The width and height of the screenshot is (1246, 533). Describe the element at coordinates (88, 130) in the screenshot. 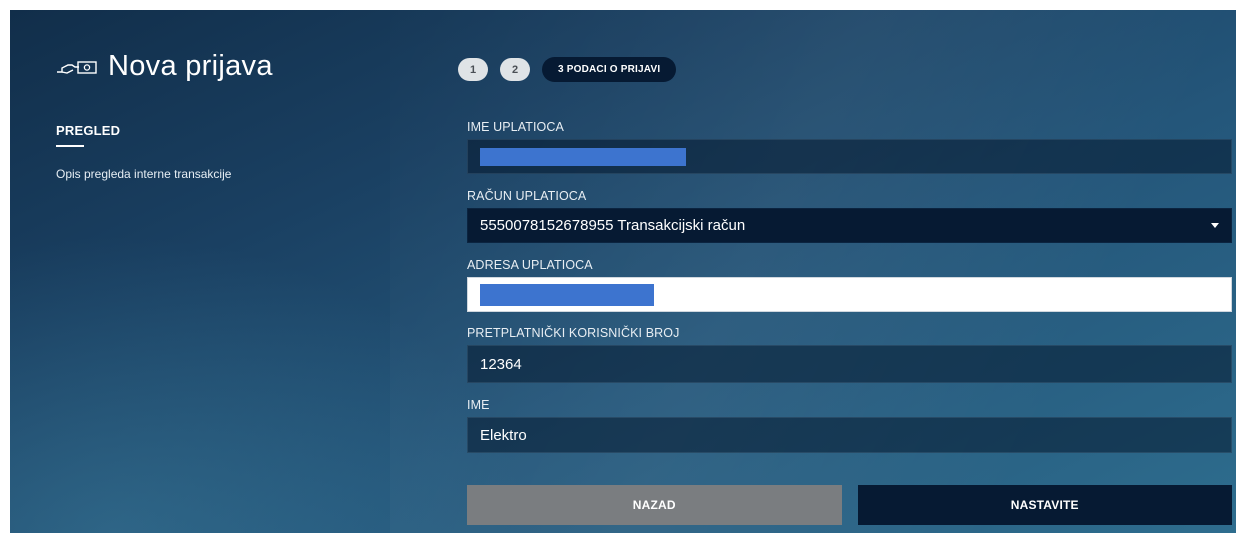

I see `sidebar-title: PREGLED` at that location.